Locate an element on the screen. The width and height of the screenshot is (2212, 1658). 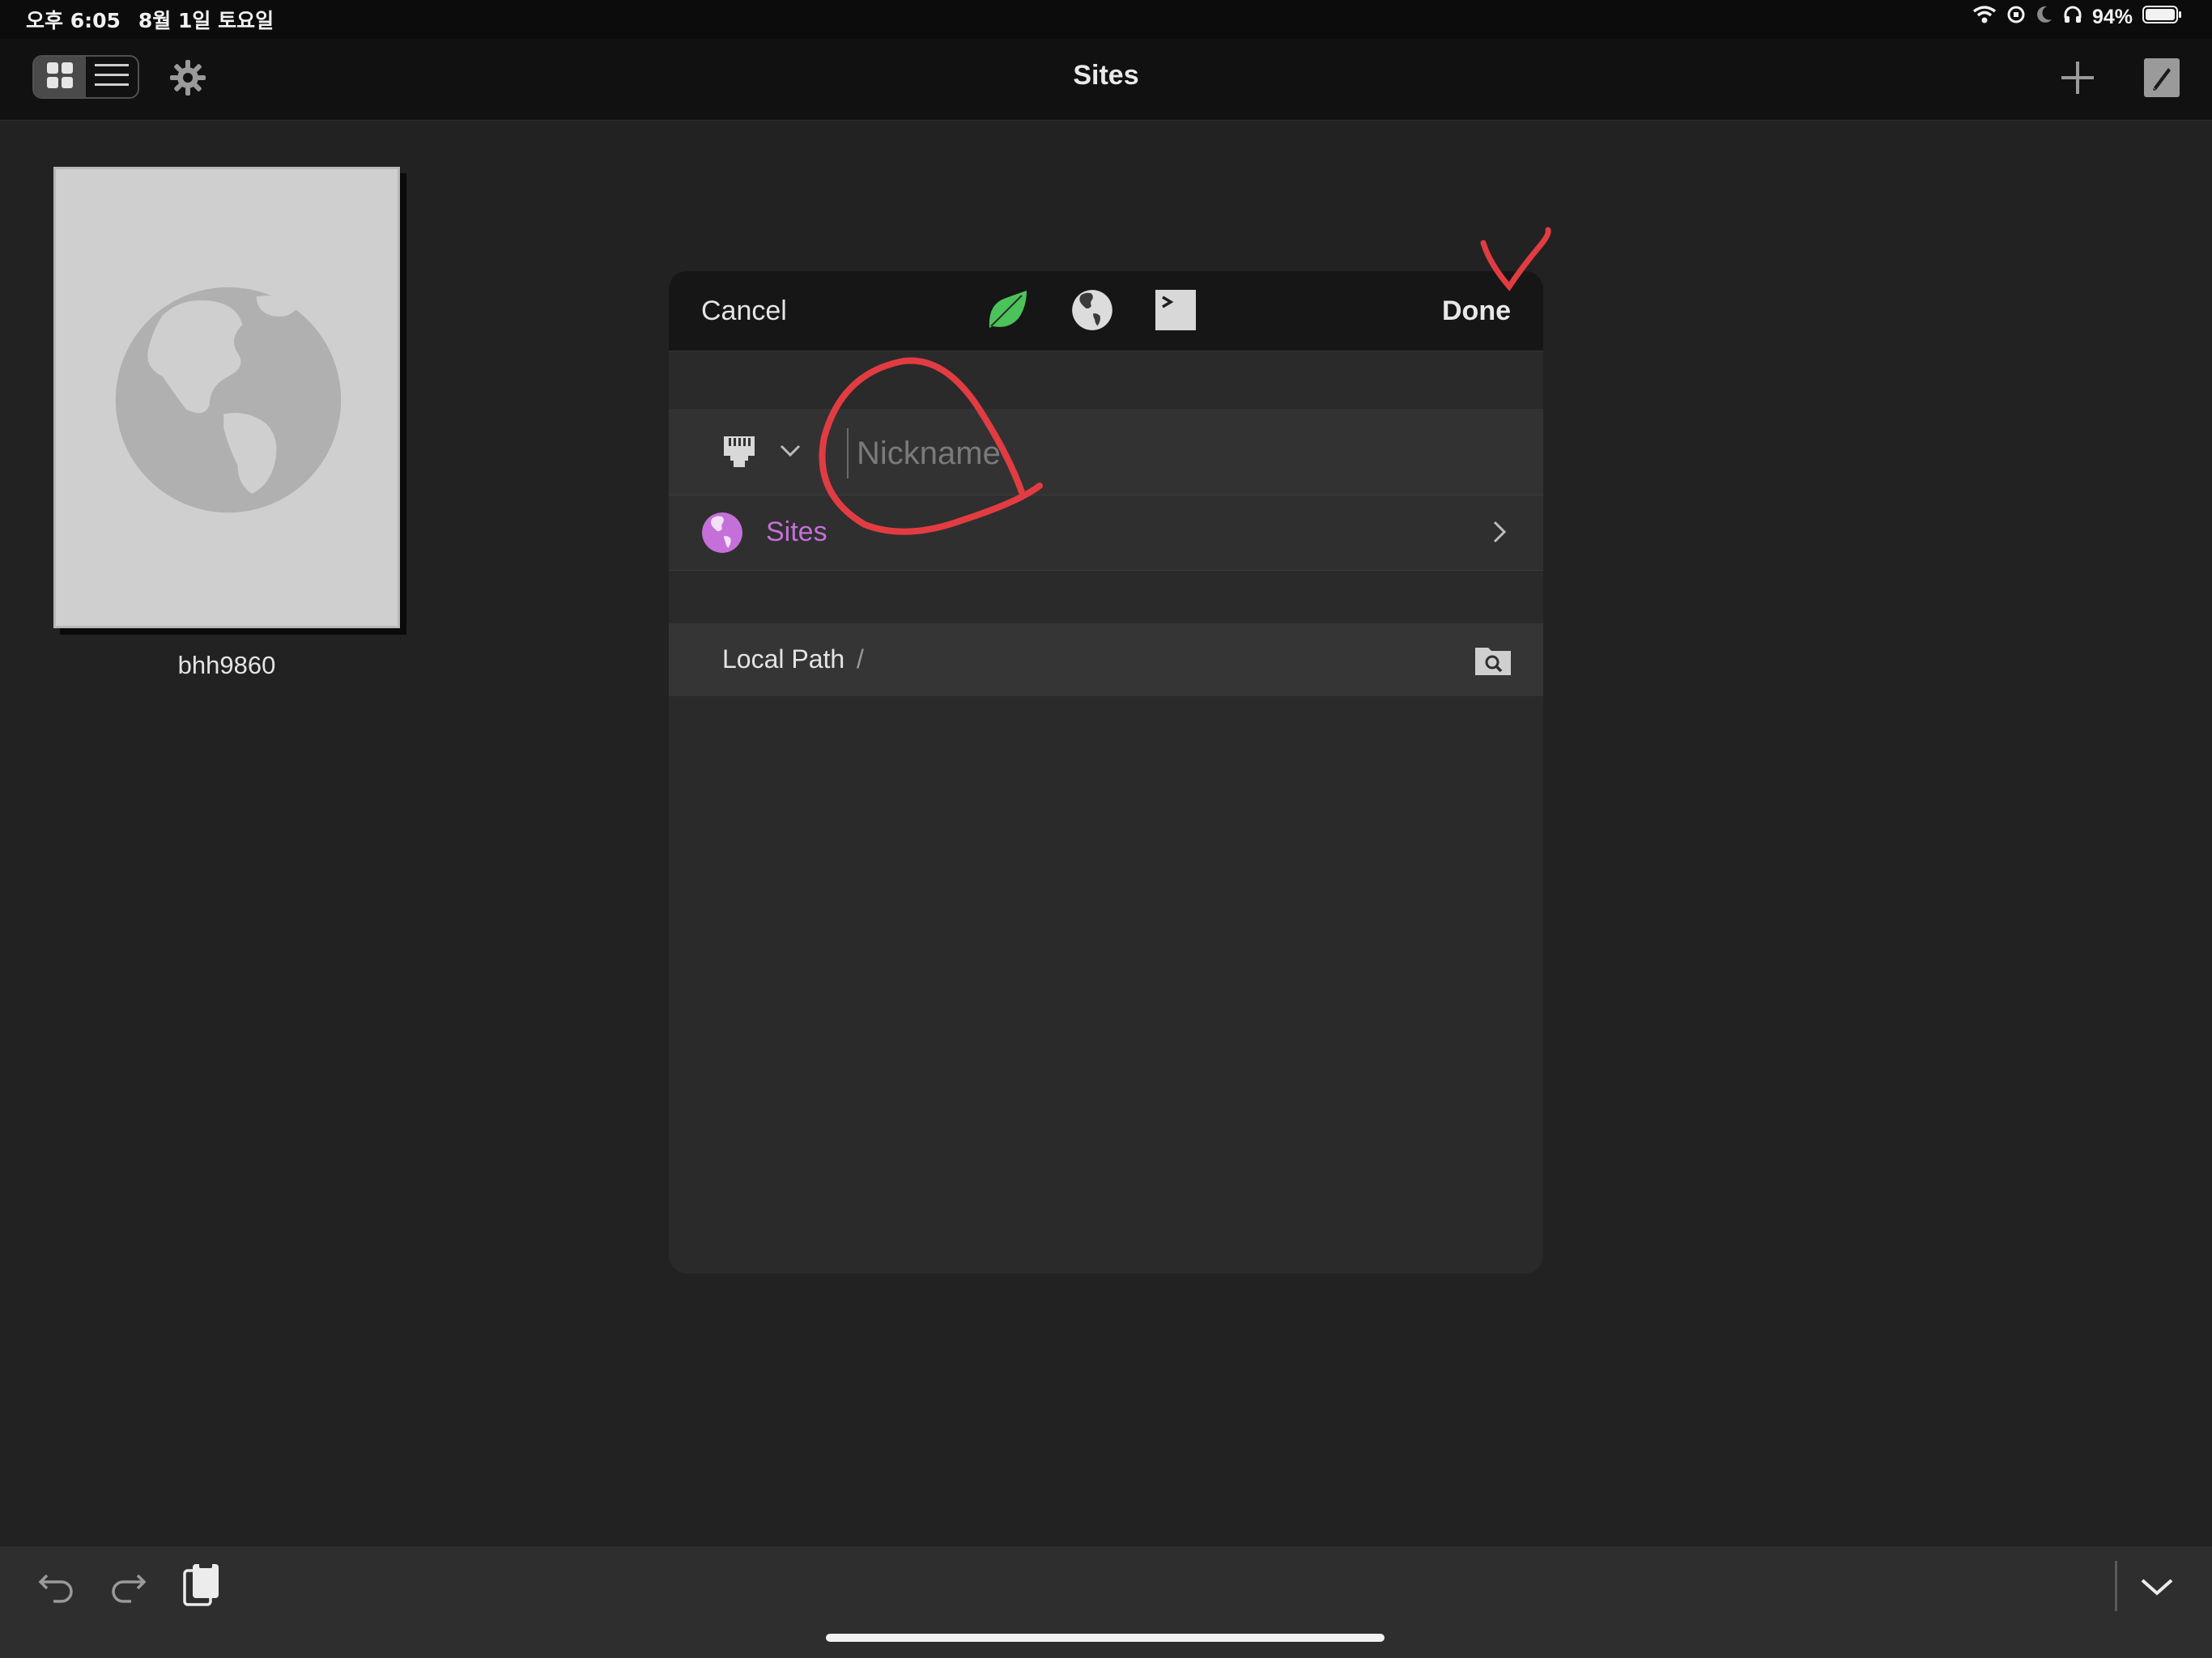
paste-icon is located at coordinates (202, 1586).